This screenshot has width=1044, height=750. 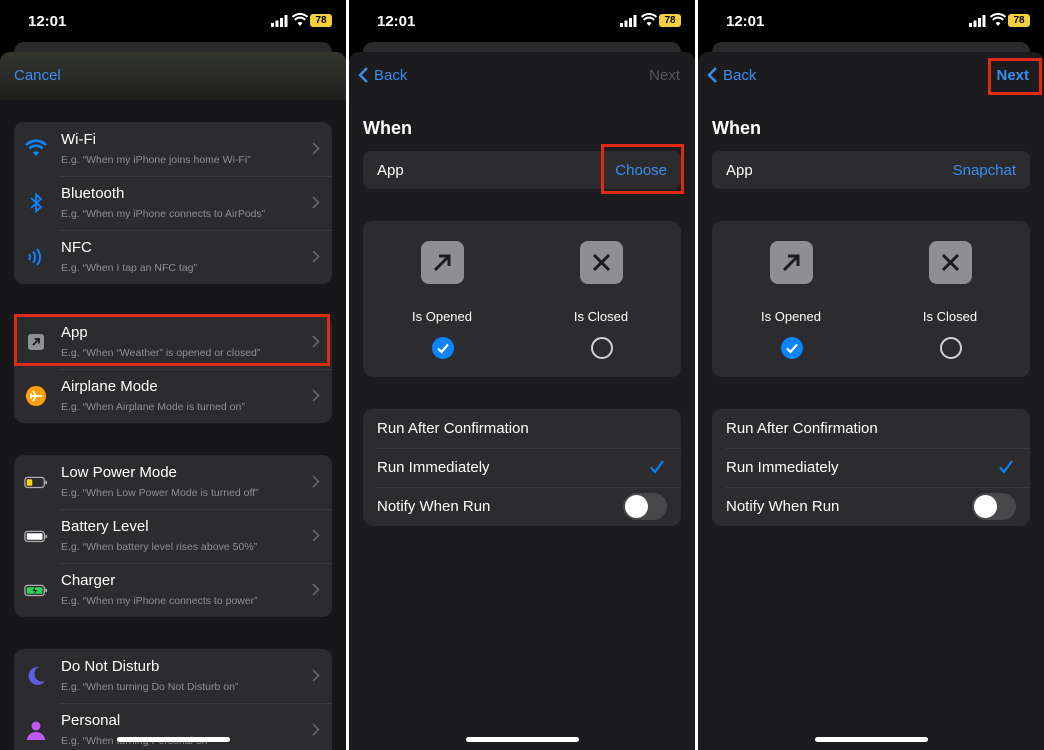 What do you see at coordinates (119, 472) in the screenshot?
I see `trigger-title: Low Power Mode` at bounding box center [119, 472].